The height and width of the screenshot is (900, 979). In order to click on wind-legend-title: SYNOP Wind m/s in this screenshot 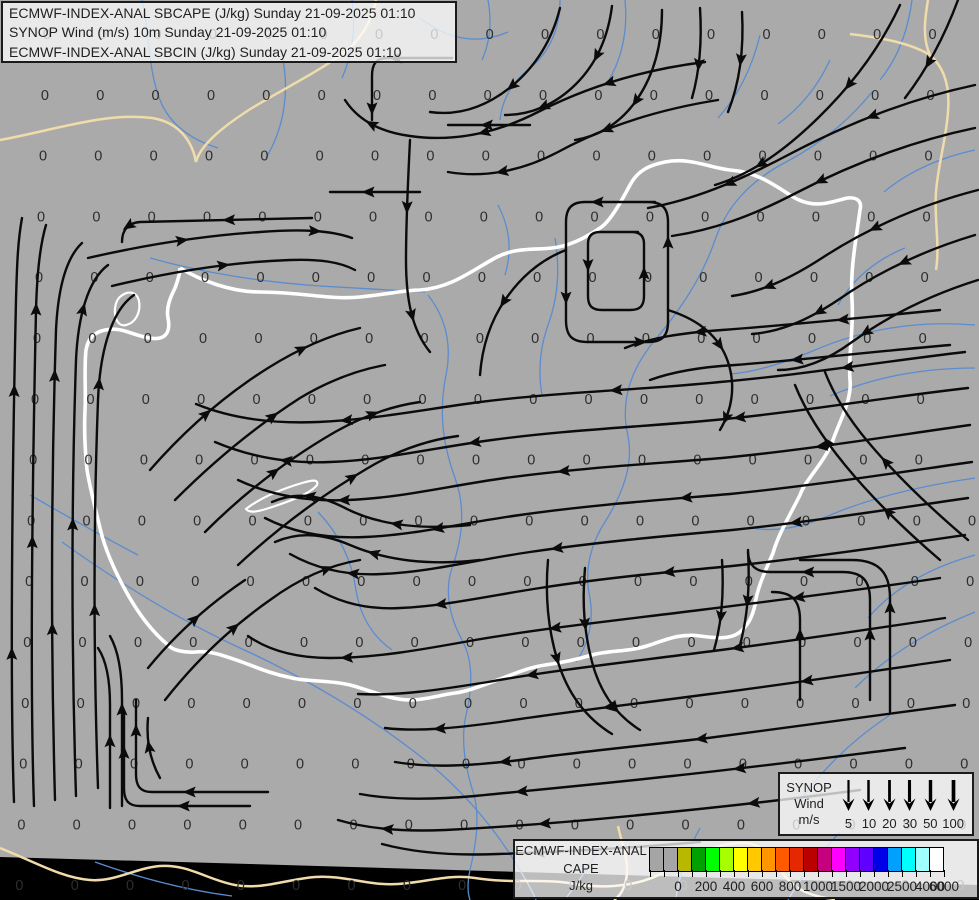, I will do `click(809, 804)`.